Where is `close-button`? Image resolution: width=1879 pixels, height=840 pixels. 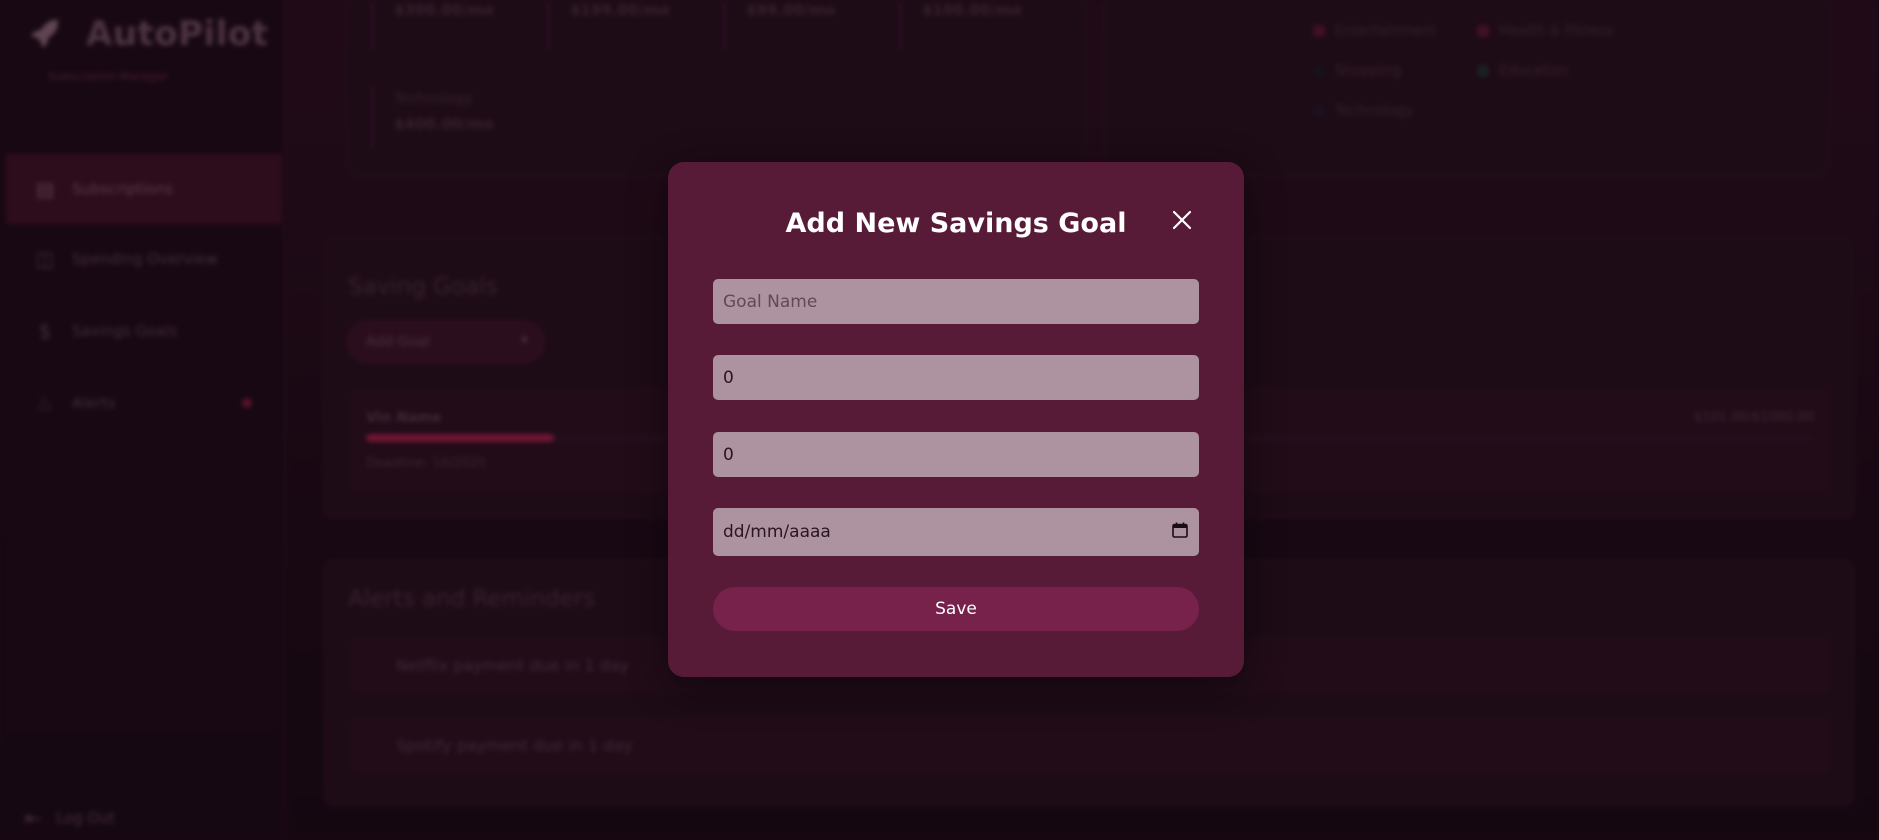
close-button is located at coordinates (1182, 220).